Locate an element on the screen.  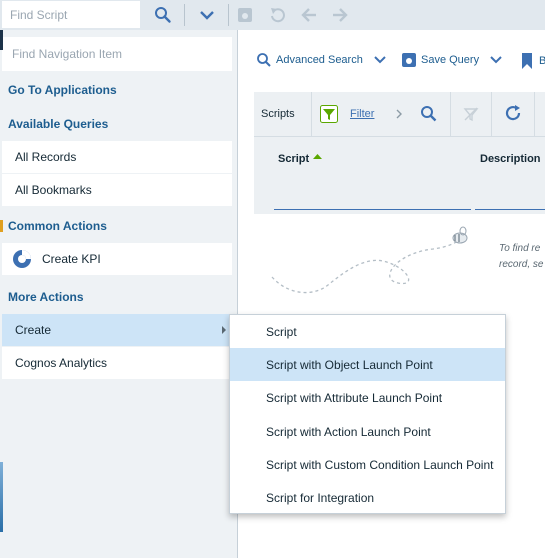
menu-item-script-for-integration: Script for Integration is located at coordinates (367, 497).